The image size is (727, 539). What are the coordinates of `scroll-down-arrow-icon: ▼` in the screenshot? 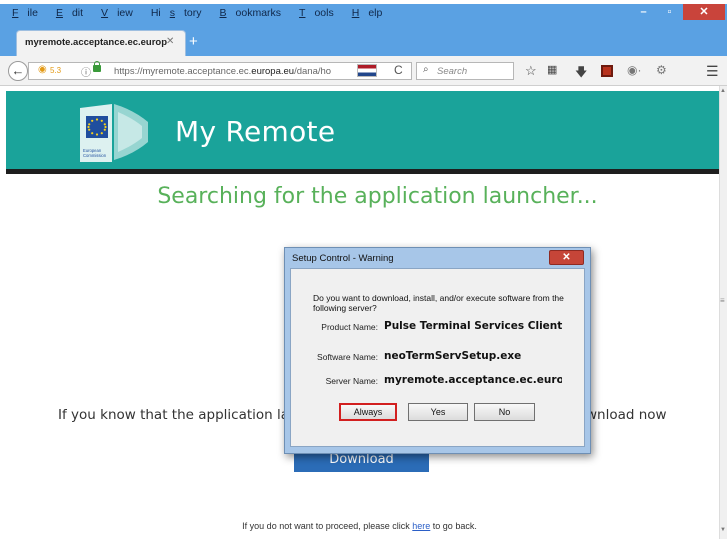 It's located at (723, 530).